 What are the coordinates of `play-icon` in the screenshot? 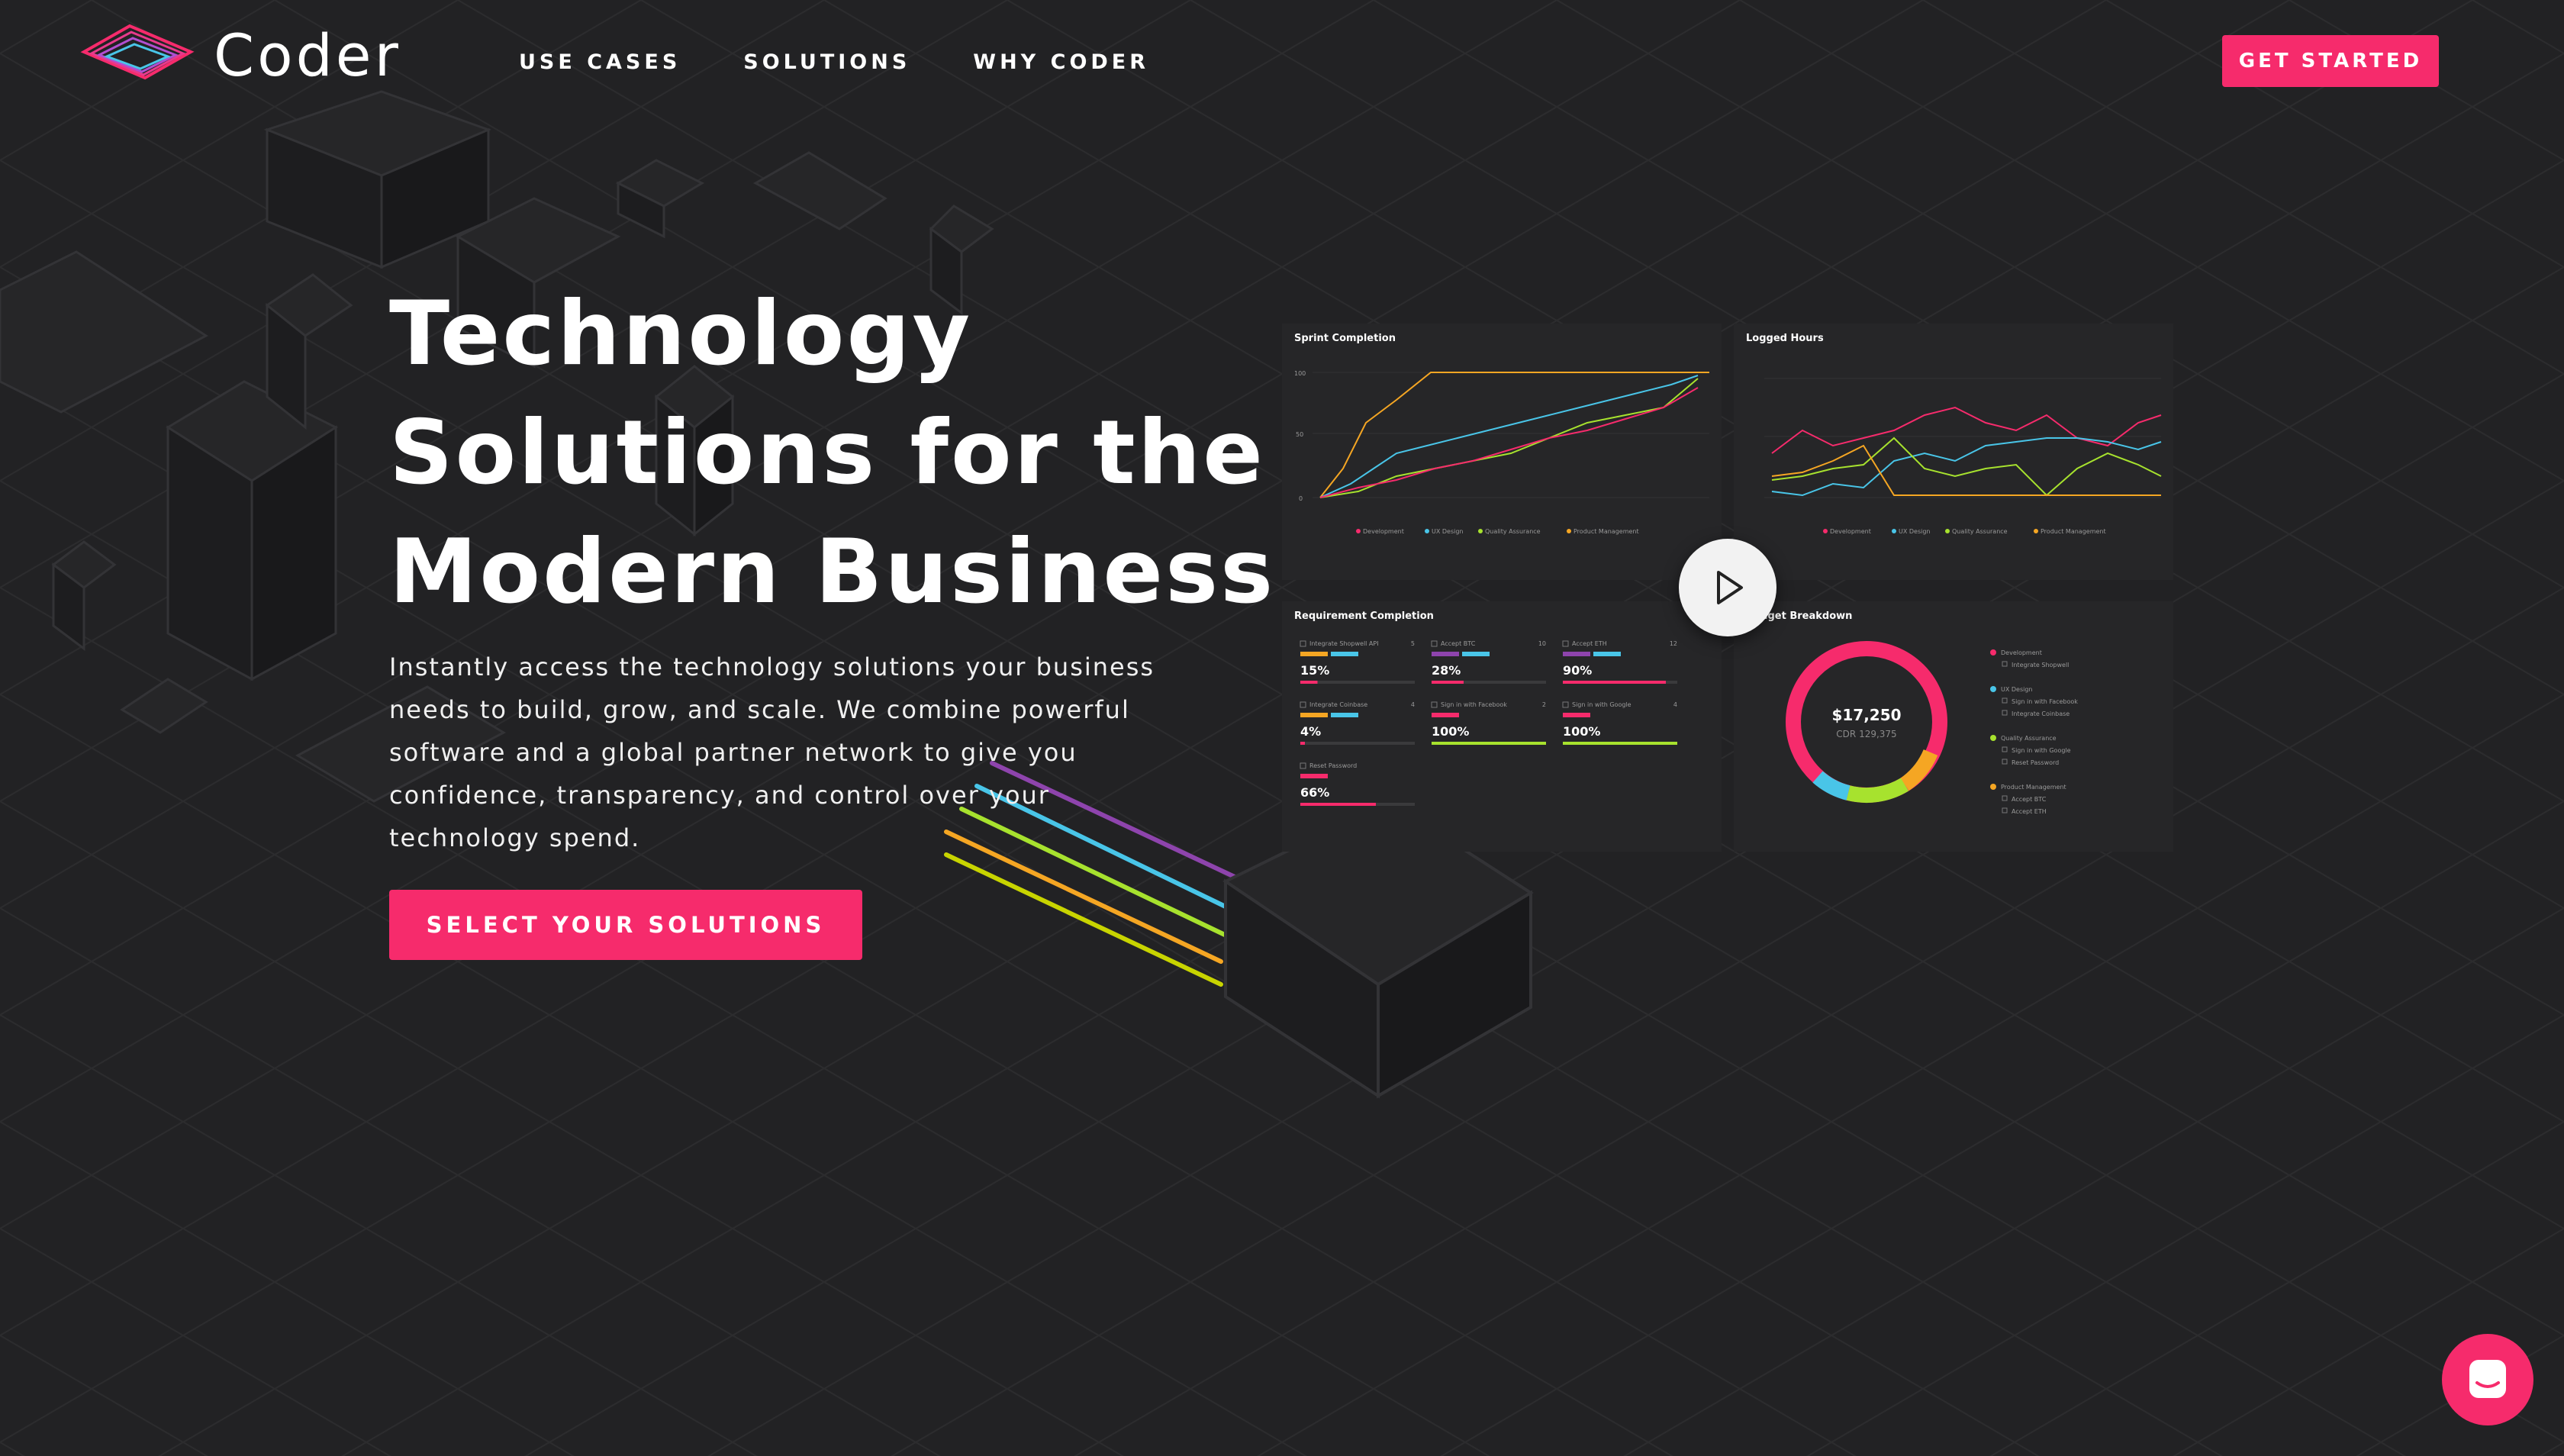 It's located at (1730, 587).